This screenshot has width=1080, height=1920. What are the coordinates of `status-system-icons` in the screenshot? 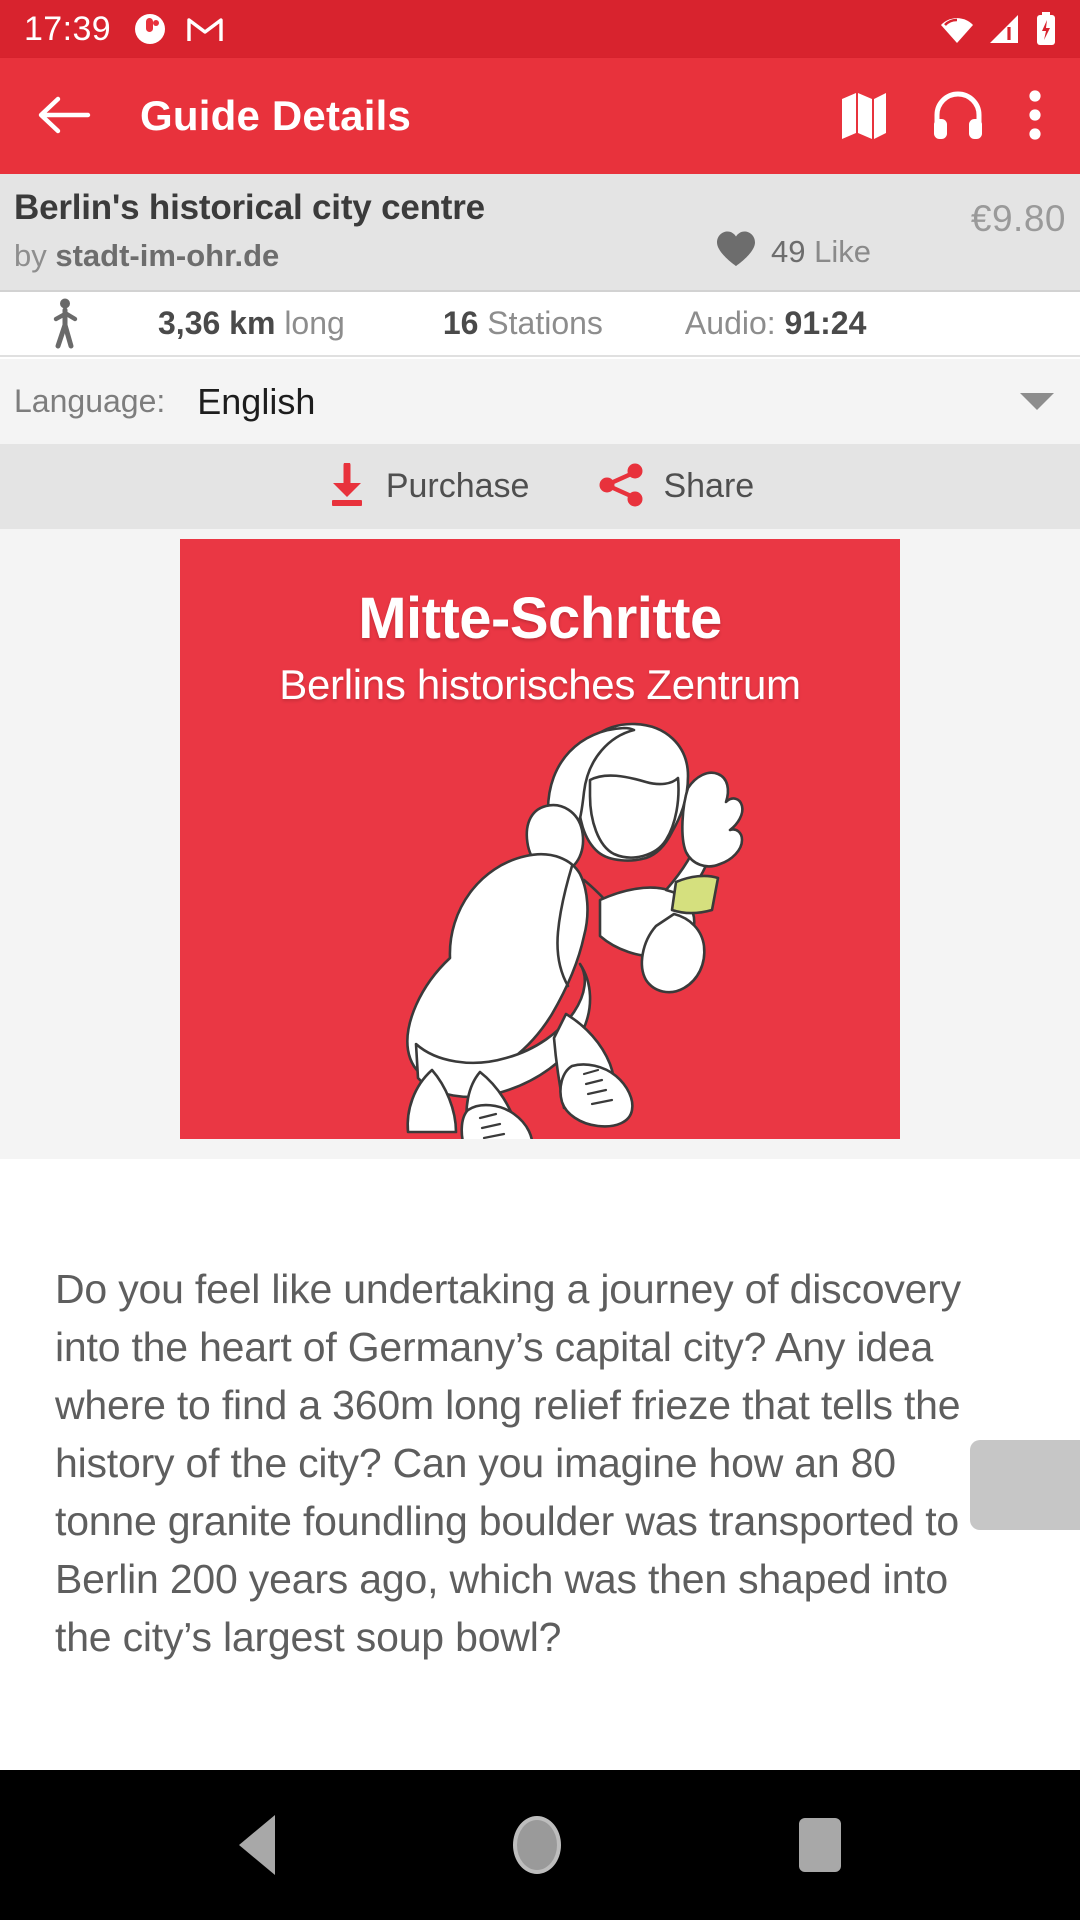 It's located at (998, 29).